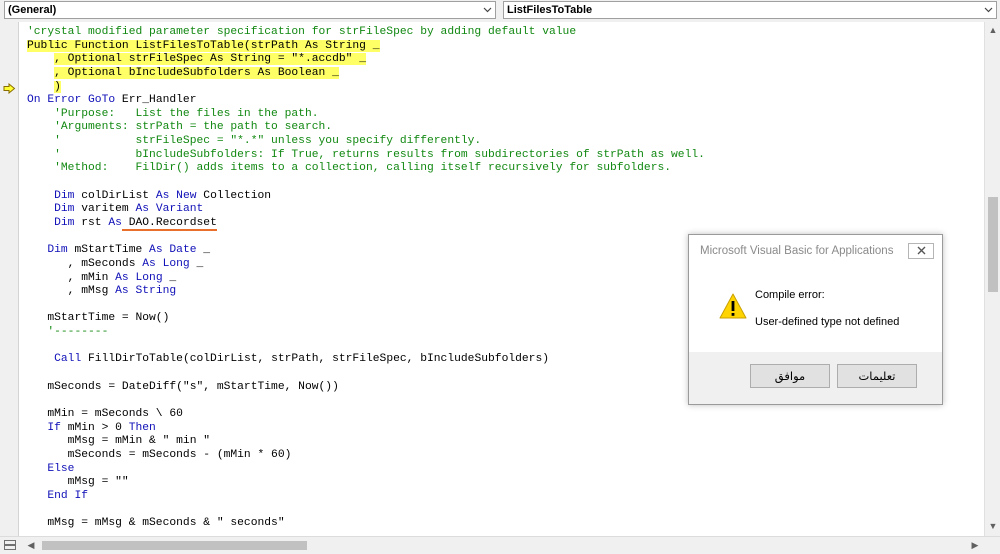 Image resolution: width=1000 pixels, height=554 pixels. What do you see at coordinates (366, 292) in the screenshot?
I see `code-line: , mMsg As String` at bounding box center [366, 292].